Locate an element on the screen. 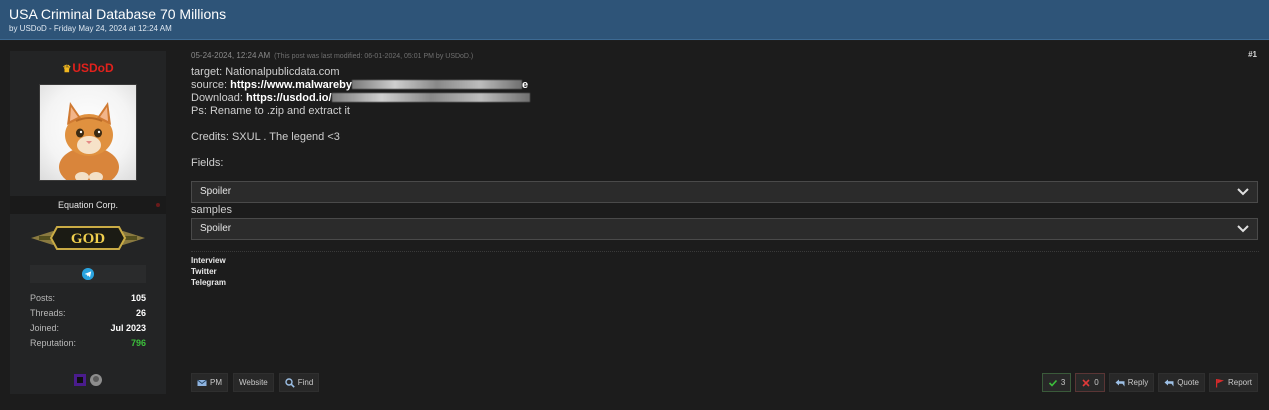 This screenshot has width=1269, height=410. check-icon is located at coordinates (1052, 383).